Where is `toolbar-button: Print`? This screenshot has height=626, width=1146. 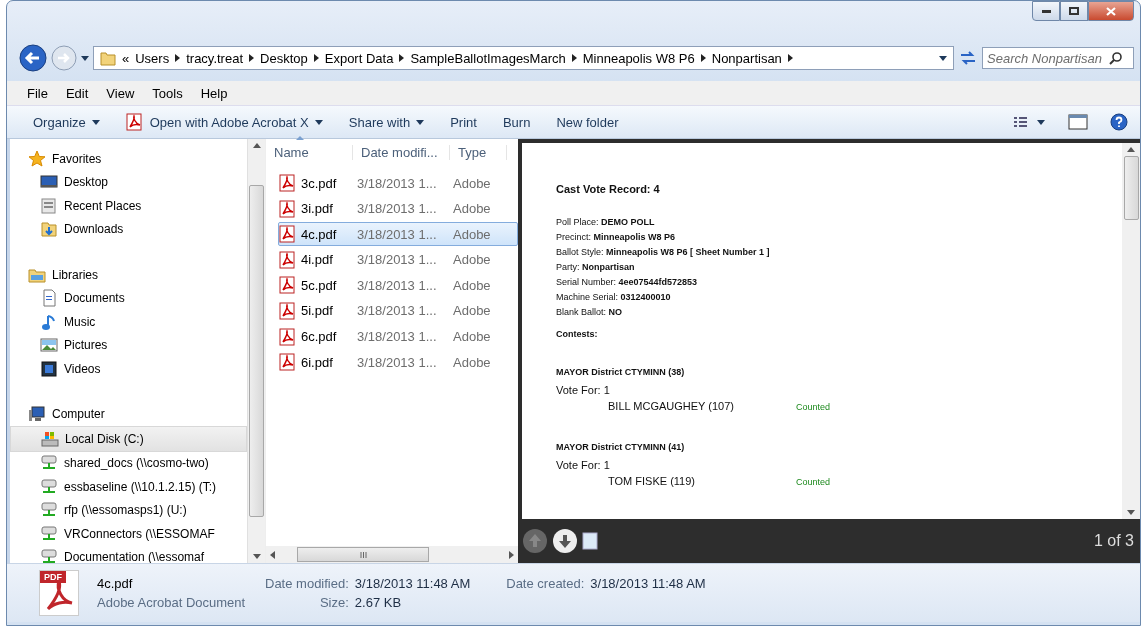 toolbar-button: Print is located at coordinates (463, 122).